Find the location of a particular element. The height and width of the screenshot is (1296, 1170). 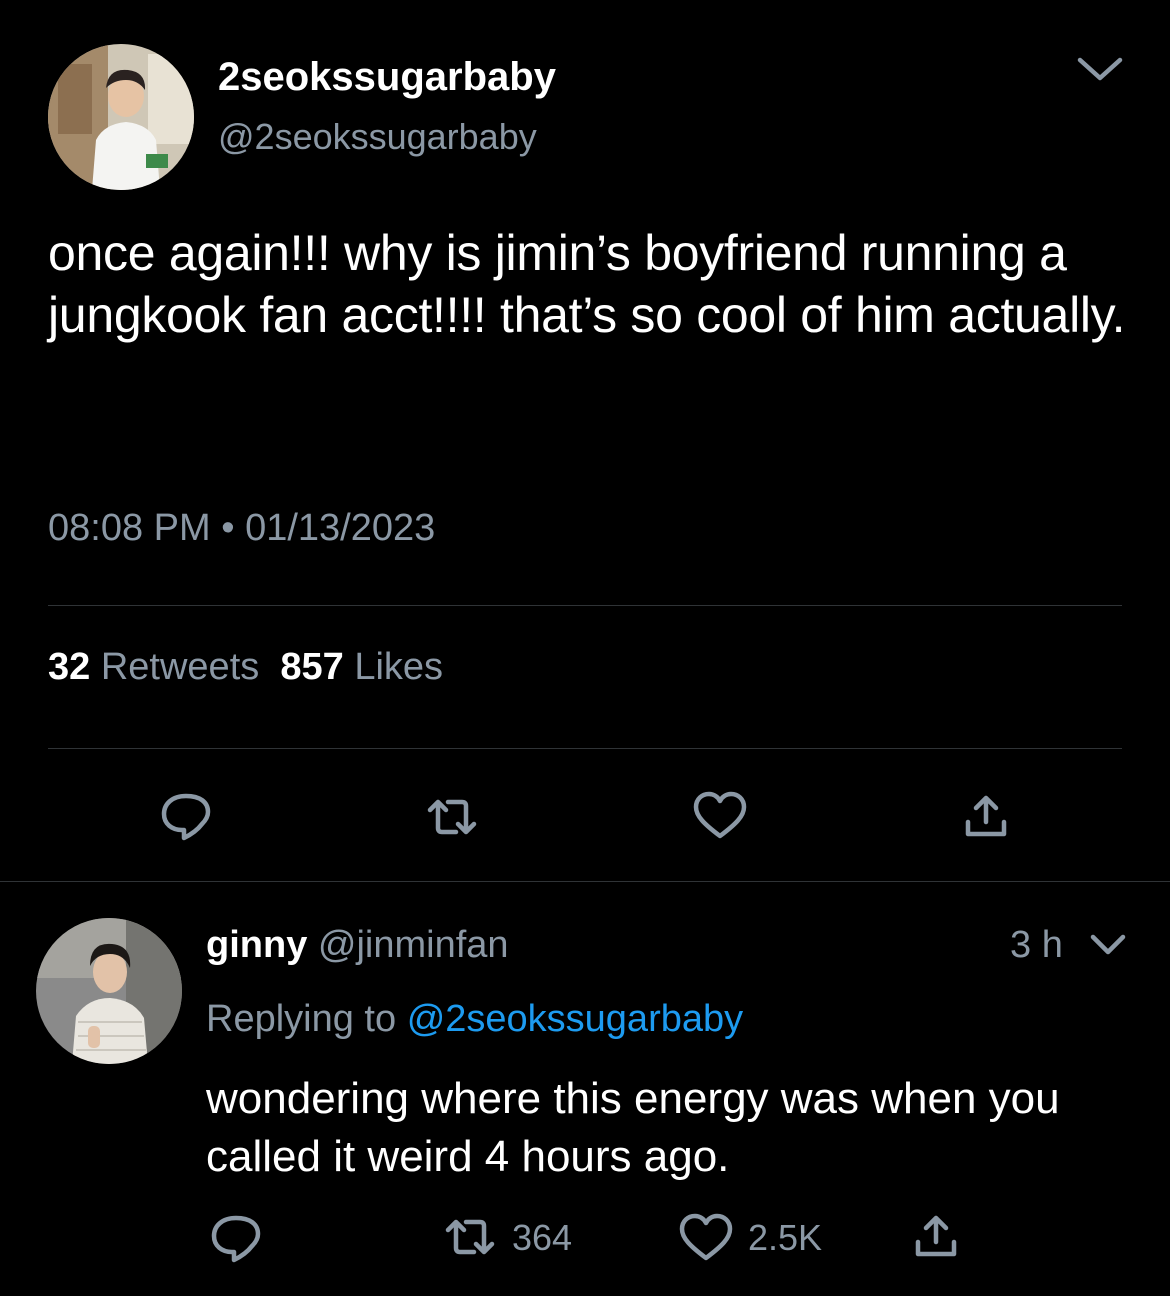

reply-time-ago: 3 h is located at coordinates (1036, 945).